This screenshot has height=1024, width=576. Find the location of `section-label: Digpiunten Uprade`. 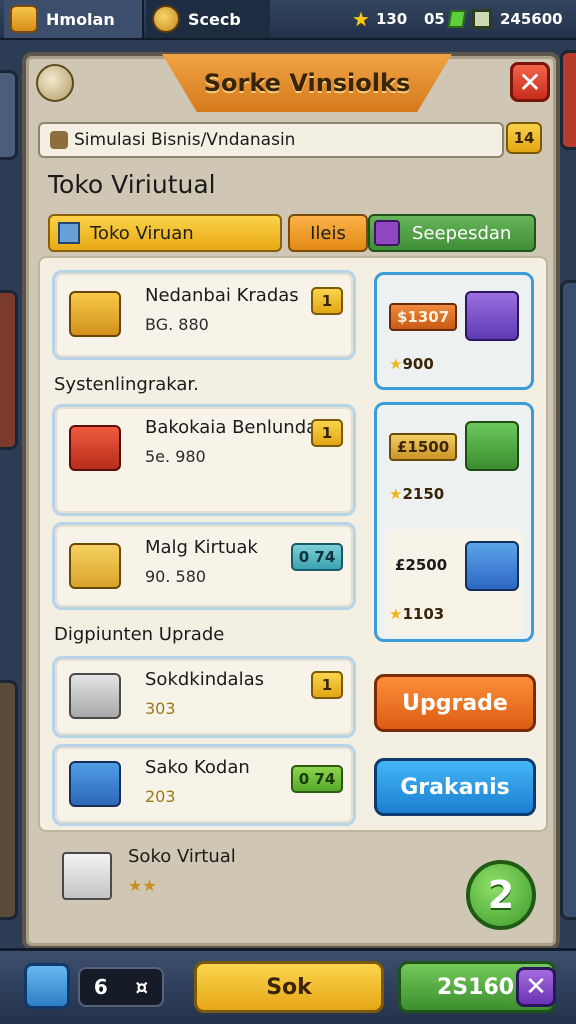

section-label: Digpiunten Uprade is located at coordinates (139, 634).